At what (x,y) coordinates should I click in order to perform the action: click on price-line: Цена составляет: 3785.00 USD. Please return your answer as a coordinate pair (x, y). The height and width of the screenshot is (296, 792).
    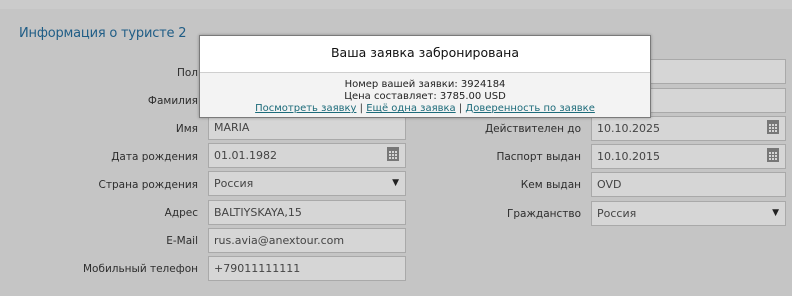
    Looking at the image, I should click on (425, 96).